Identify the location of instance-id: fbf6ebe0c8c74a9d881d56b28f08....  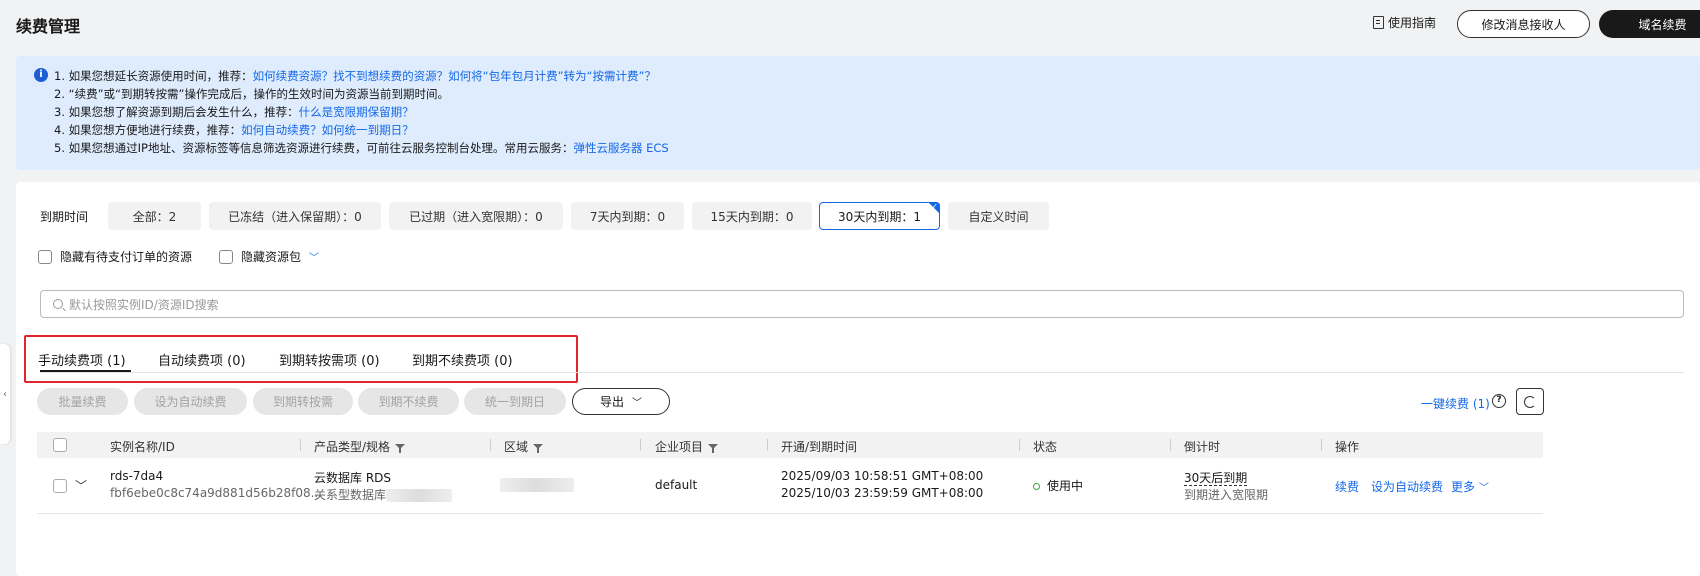
(216, 493).